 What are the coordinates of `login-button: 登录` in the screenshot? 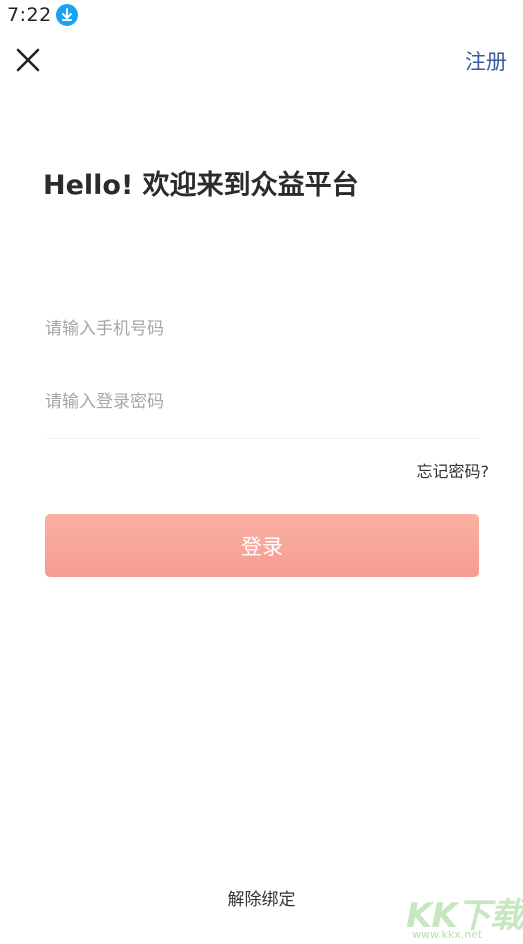 It's located at (262, 545).